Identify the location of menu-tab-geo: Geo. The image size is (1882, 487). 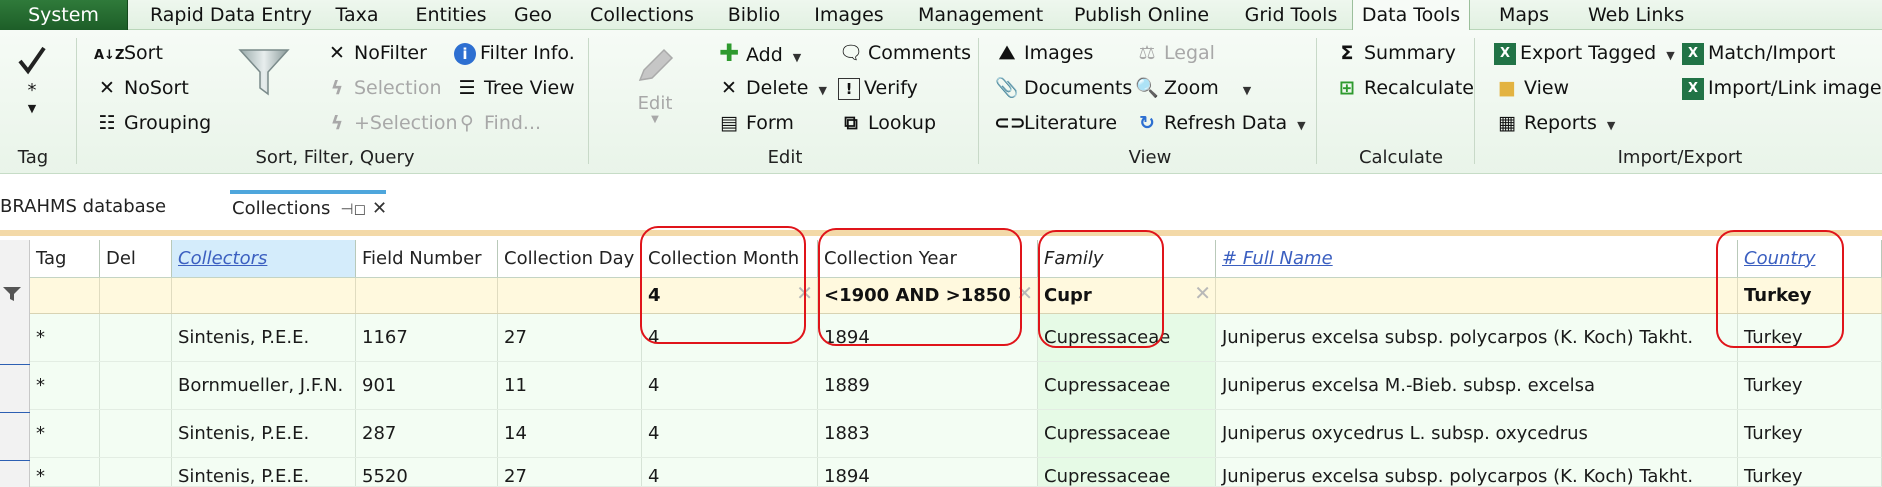
(533, 15).